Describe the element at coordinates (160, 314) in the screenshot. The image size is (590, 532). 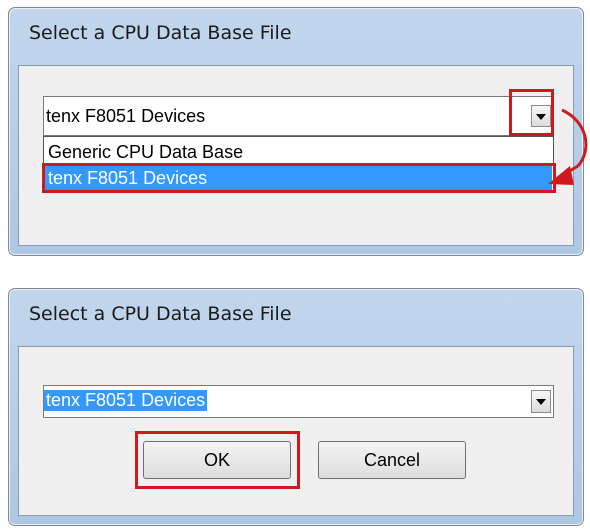
I see `dialog-title: Select a CPU Data Base File` at that location.